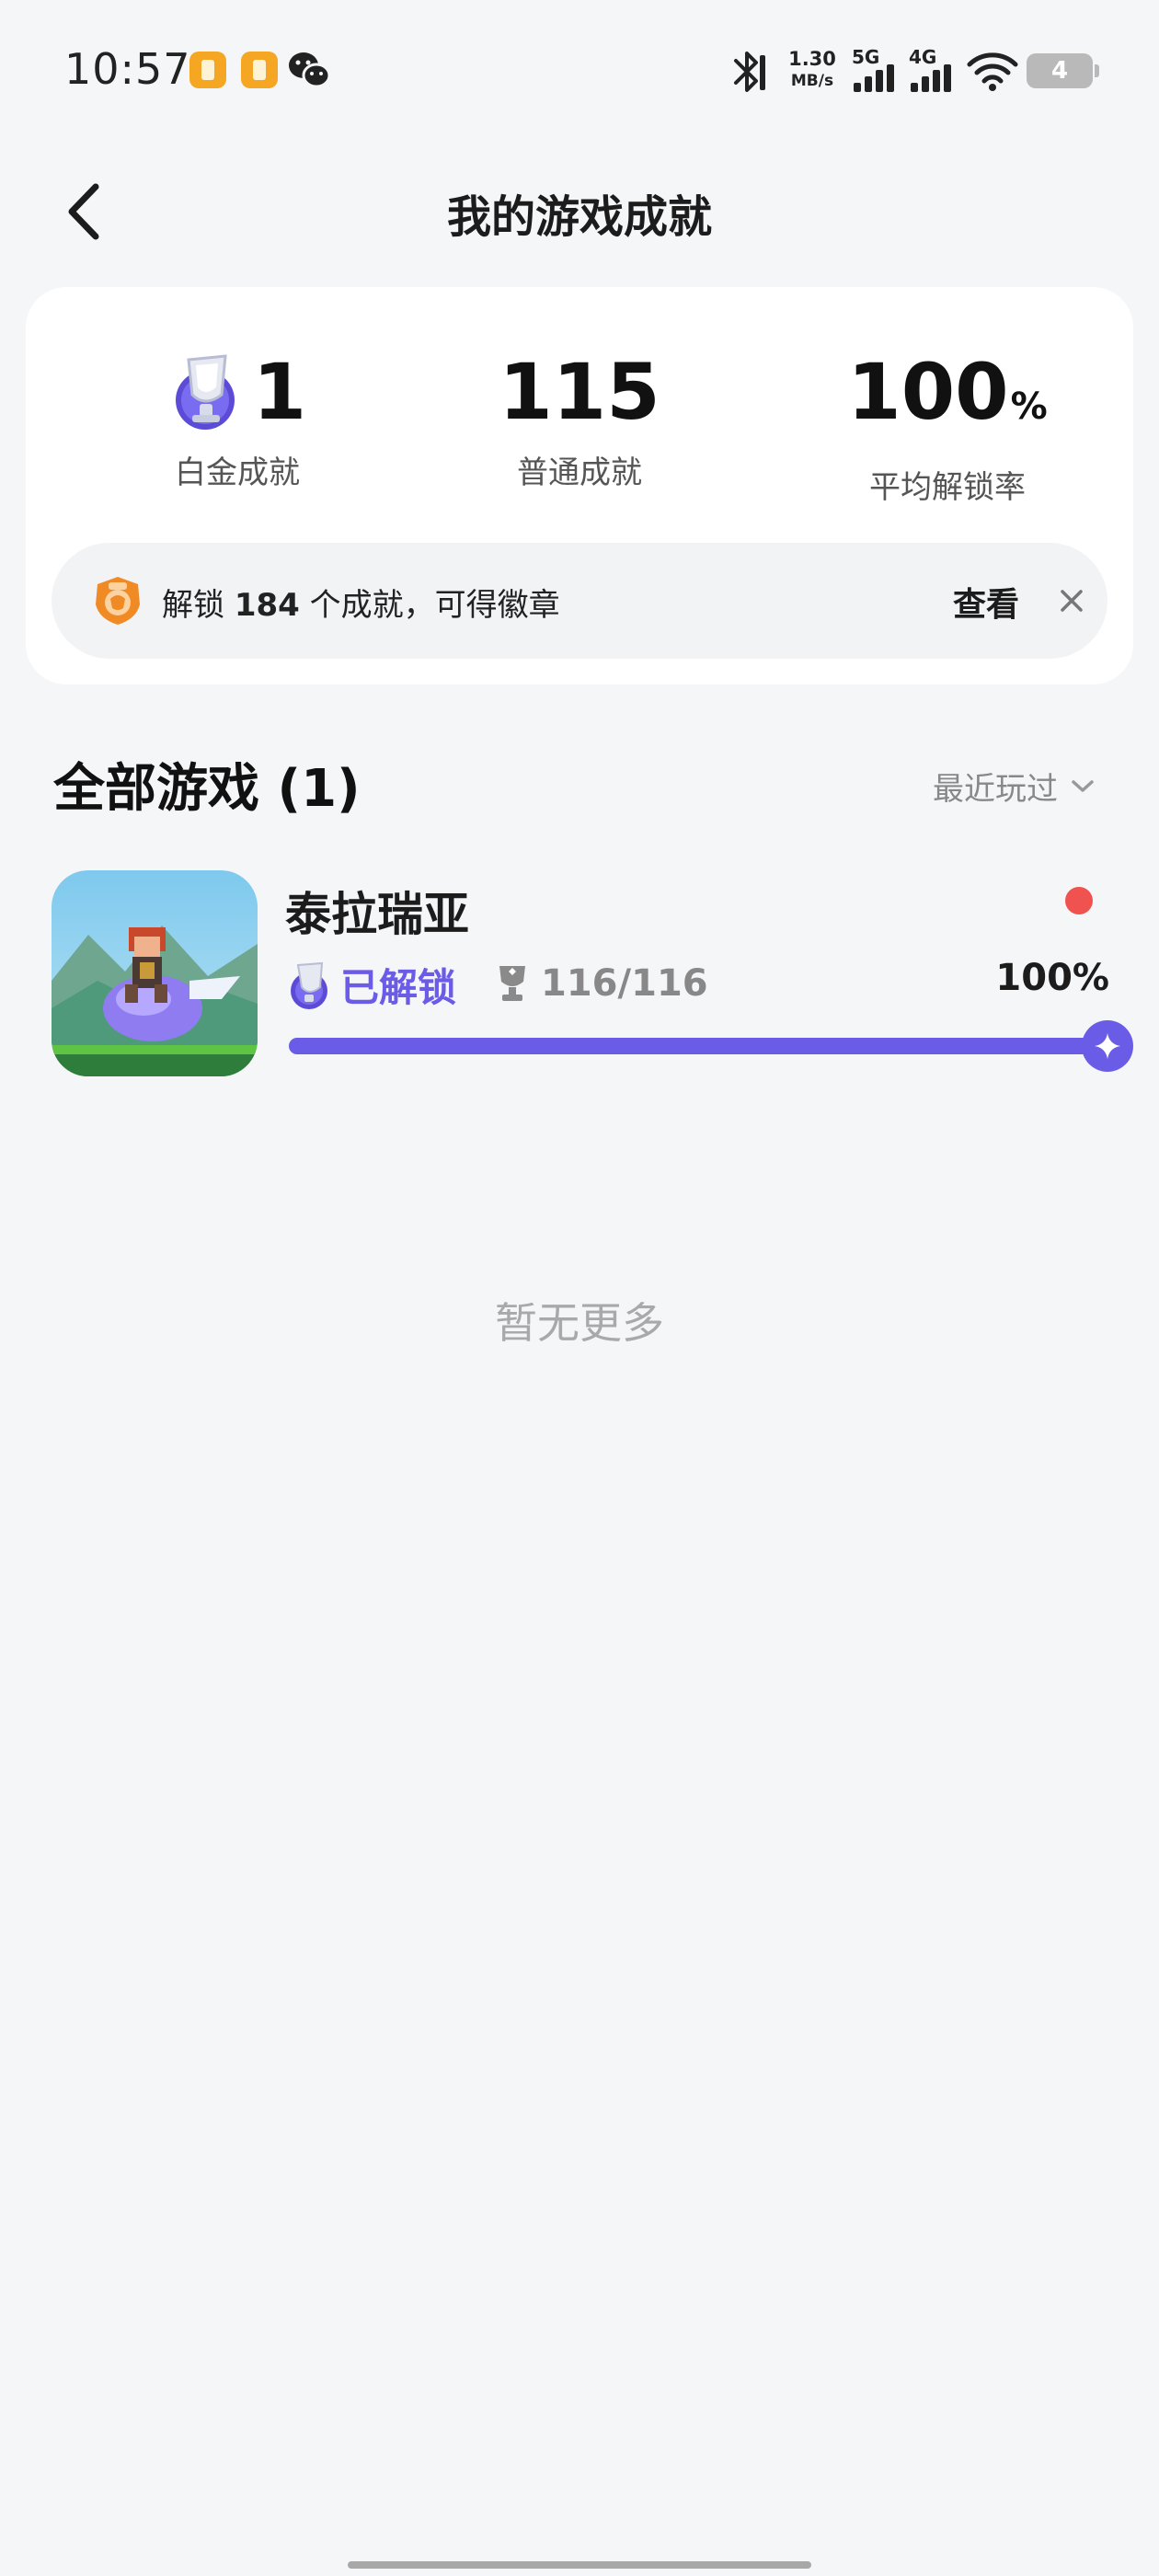  I want to click on sparkle-icon, so click(1107, 1046).